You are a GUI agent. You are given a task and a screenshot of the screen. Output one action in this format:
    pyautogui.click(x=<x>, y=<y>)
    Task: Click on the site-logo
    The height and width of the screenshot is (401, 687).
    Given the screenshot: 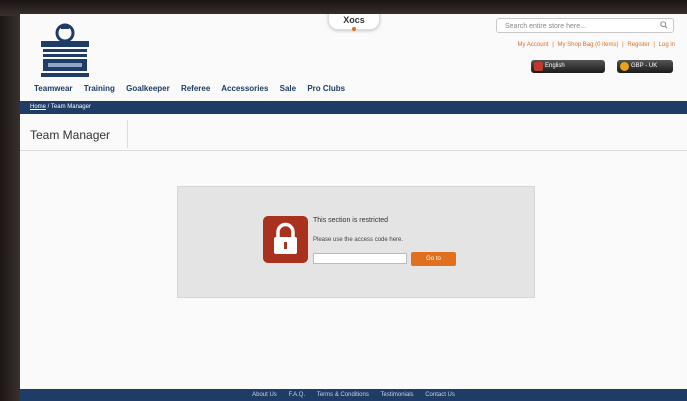 What is the action you would take?
    pyautogui.click(x=65, y=51)
    